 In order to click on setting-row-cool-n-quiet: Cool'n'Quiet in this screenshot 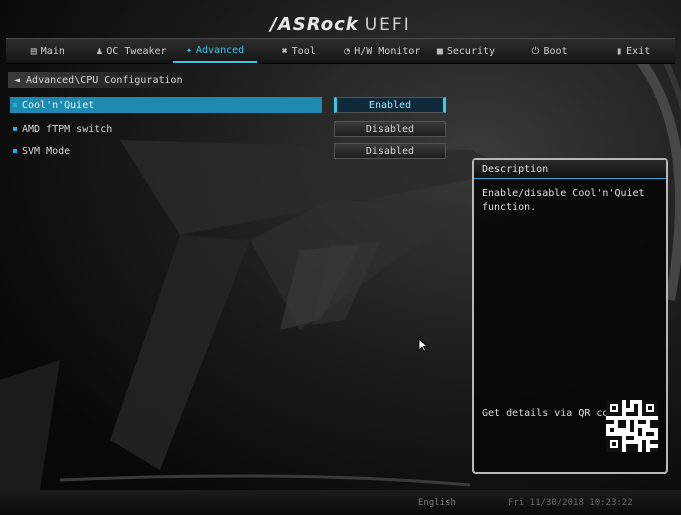, I will do `click(166, 105)`.